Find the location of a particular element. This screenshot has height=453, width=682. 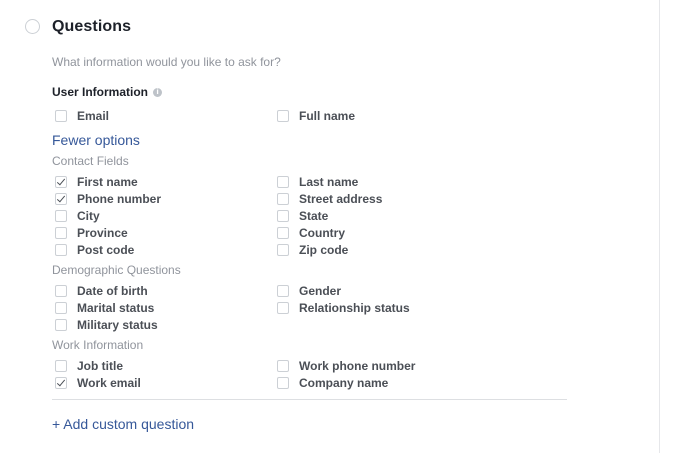

option-label: Street address is located at coordinates (341, 199).